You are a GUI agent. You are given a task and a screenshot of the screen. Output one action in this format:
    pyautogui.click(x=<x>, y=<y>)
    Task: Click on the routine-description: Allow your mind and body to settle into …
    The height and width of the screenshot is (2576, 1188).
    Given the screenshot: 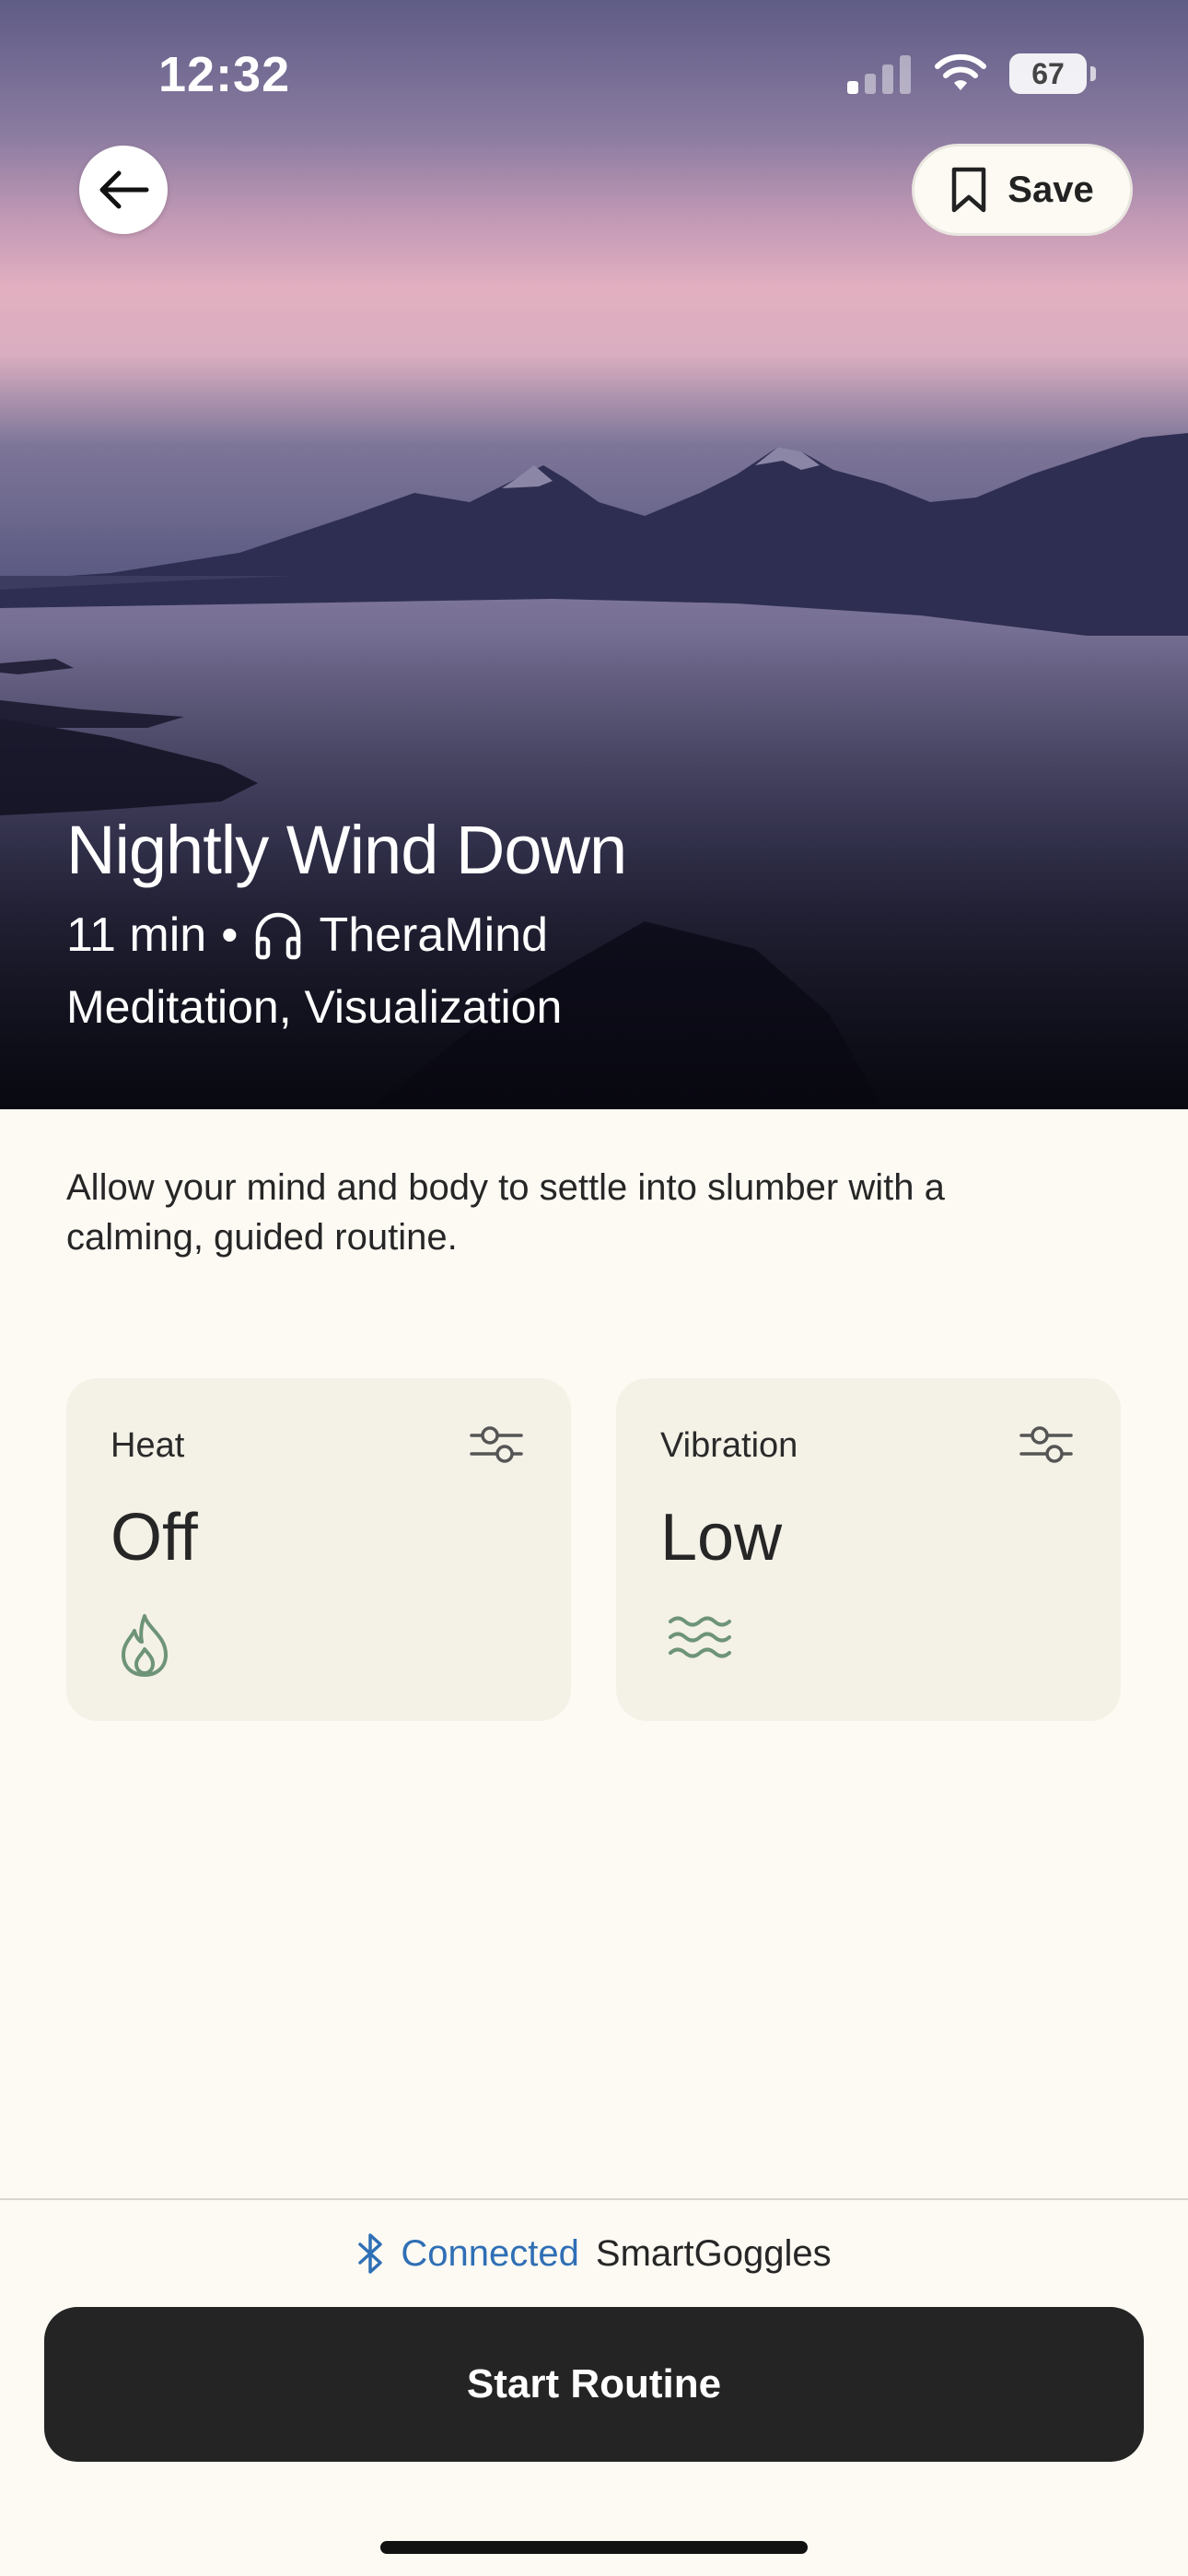 What is the action you would take?
    pyautogui.click(x=505, y=1212)
    